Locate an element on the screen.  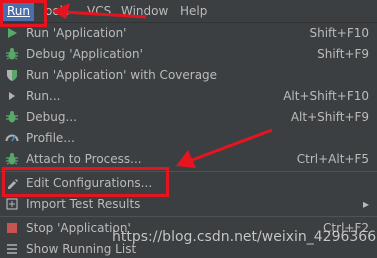
watermark-text: https://blog.csdn.net/weixin_42963666 is located at coordinates (244, 237).